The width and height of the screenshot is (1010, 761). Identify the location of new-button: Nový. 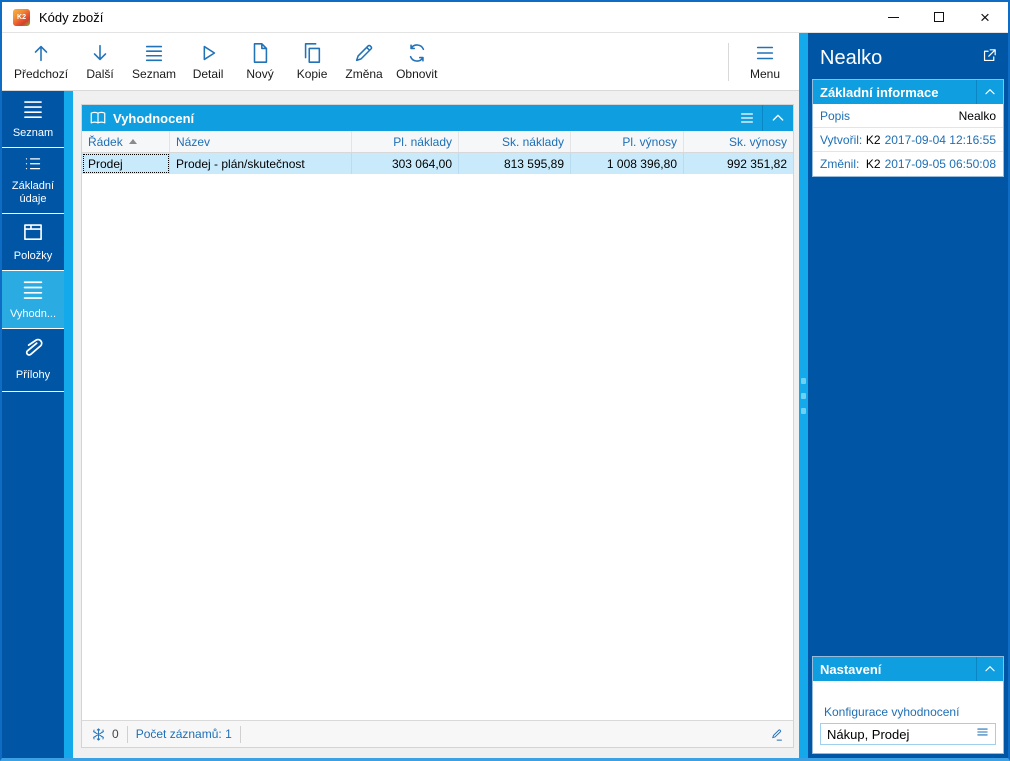
(260, 62).